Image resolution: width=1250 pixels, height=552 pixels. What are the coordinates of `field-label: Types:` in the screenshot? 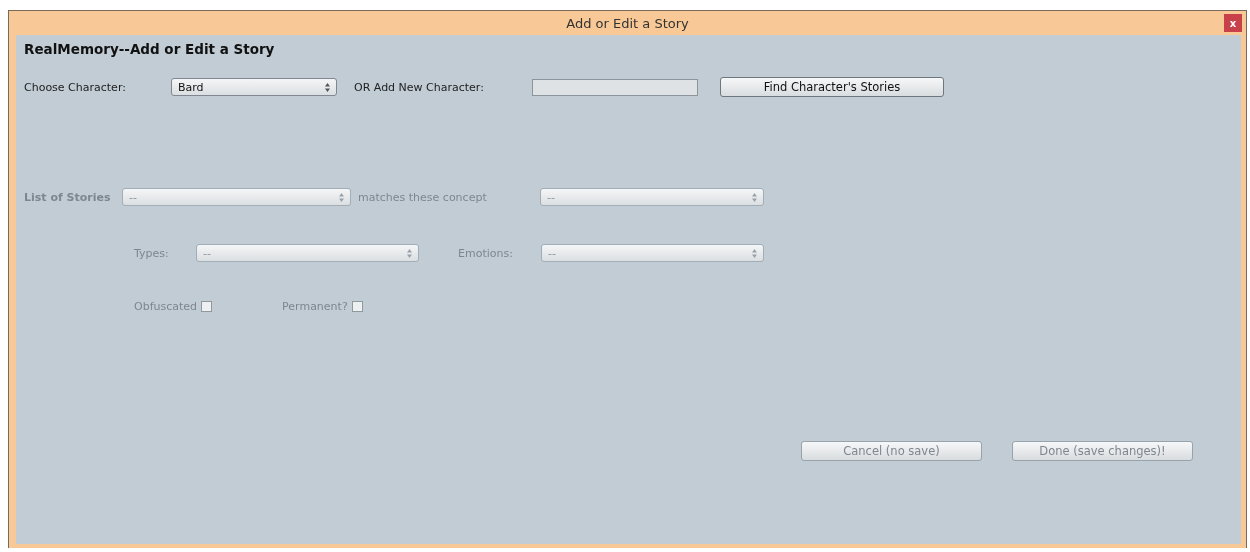 It's located at (152, 253).